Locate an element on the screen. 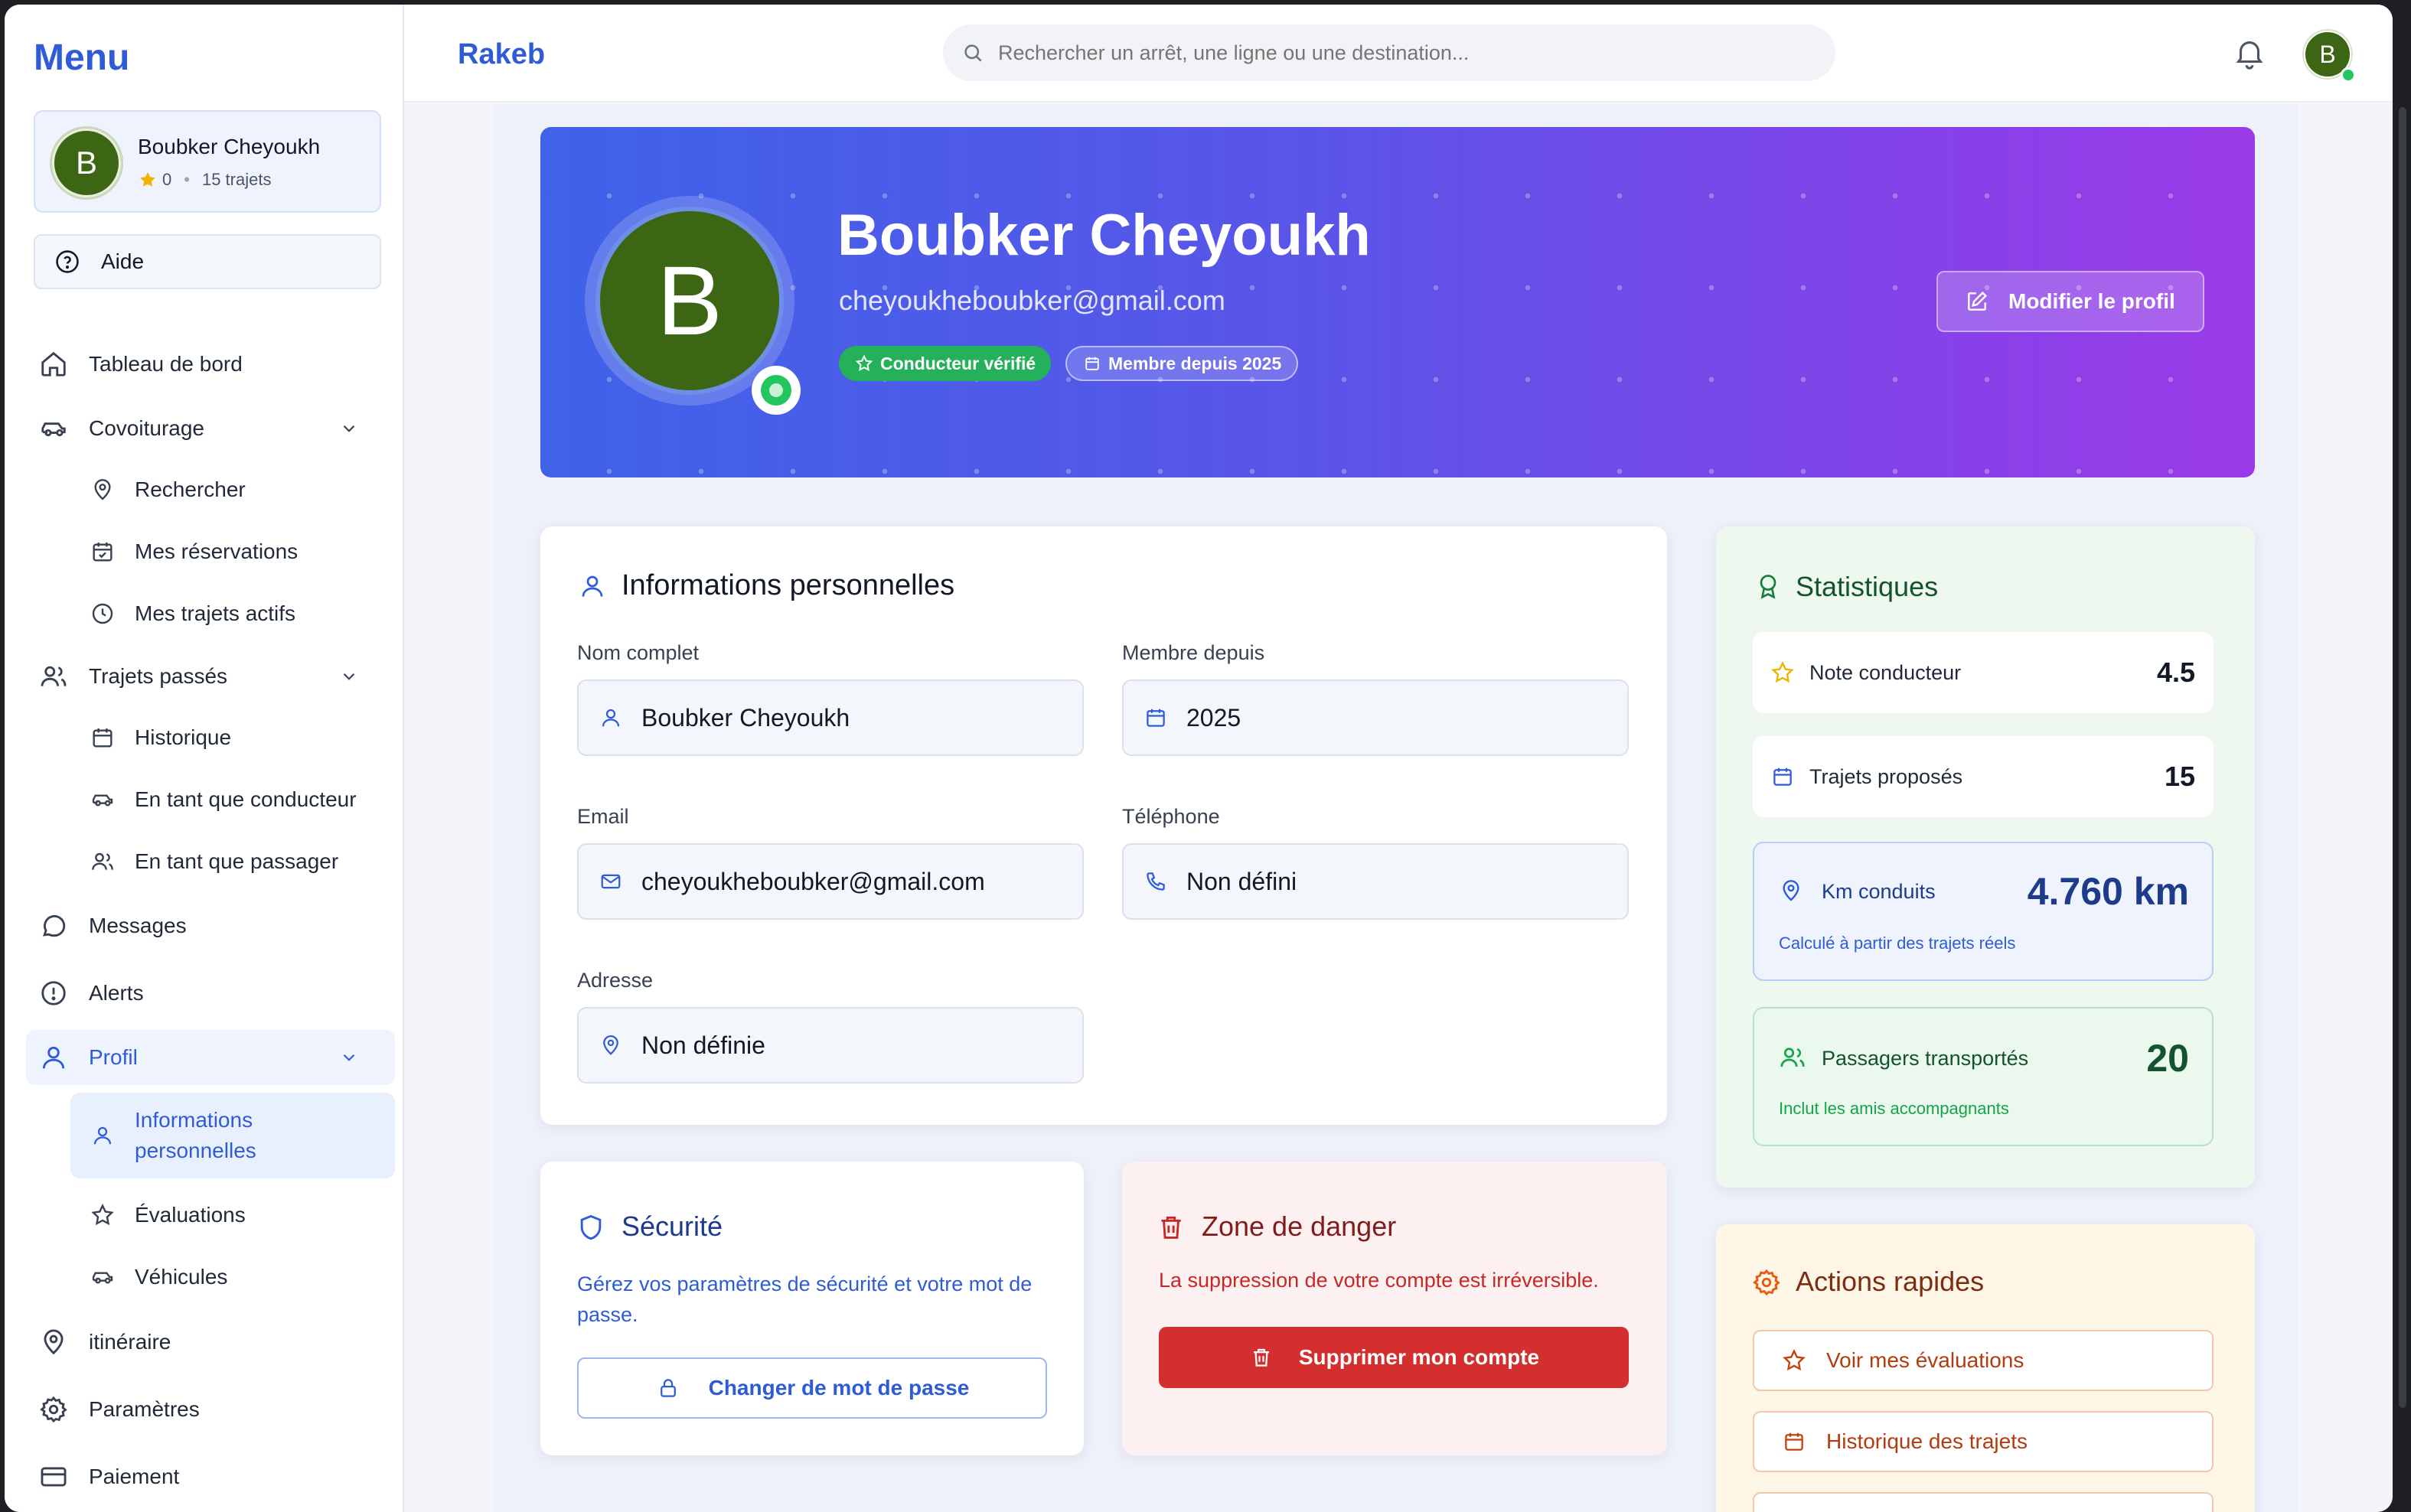 Image resolution: width=2411 pixels, height=1512 pixels. member-since-badge: Membre depuis 2025 is located at coordinates (1182, 363).